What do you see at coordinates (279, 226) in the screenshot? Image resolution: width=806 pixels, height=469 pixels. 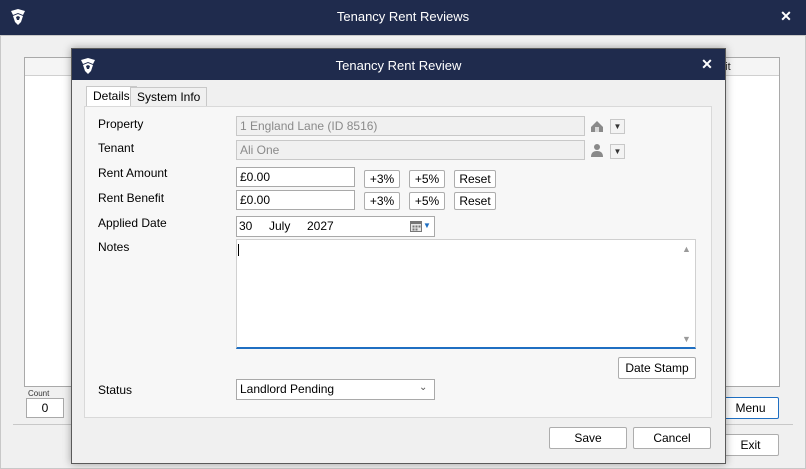 I see `applied-date-month: July` at bounding box center [279, 226].